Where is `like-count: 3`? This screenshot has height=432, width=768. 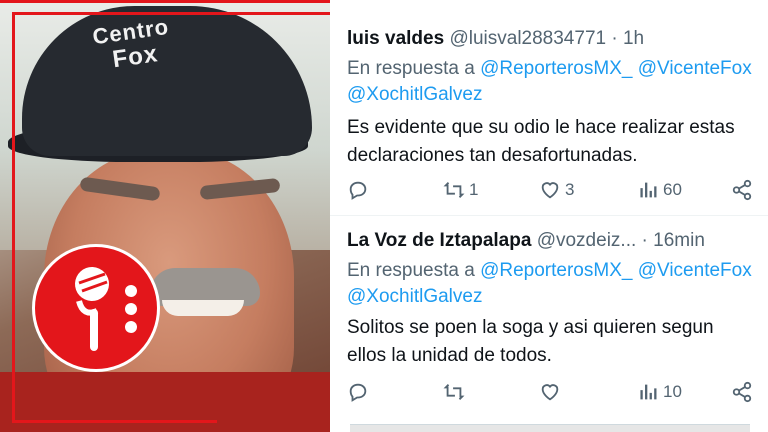 like-count: 3 is located at coordinates (570, 189).